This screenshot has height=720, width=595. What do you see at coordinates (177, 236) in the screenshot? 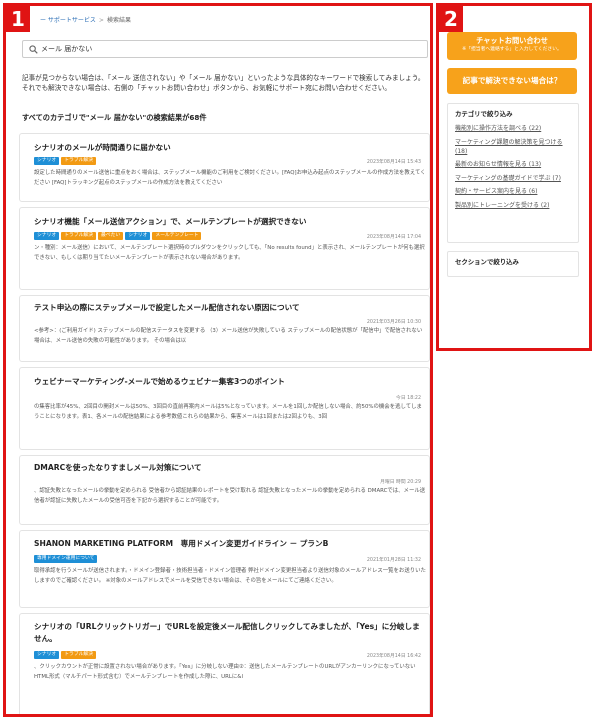
I see `result-tag: メールテンプレート` at bounding box center [177, 236].